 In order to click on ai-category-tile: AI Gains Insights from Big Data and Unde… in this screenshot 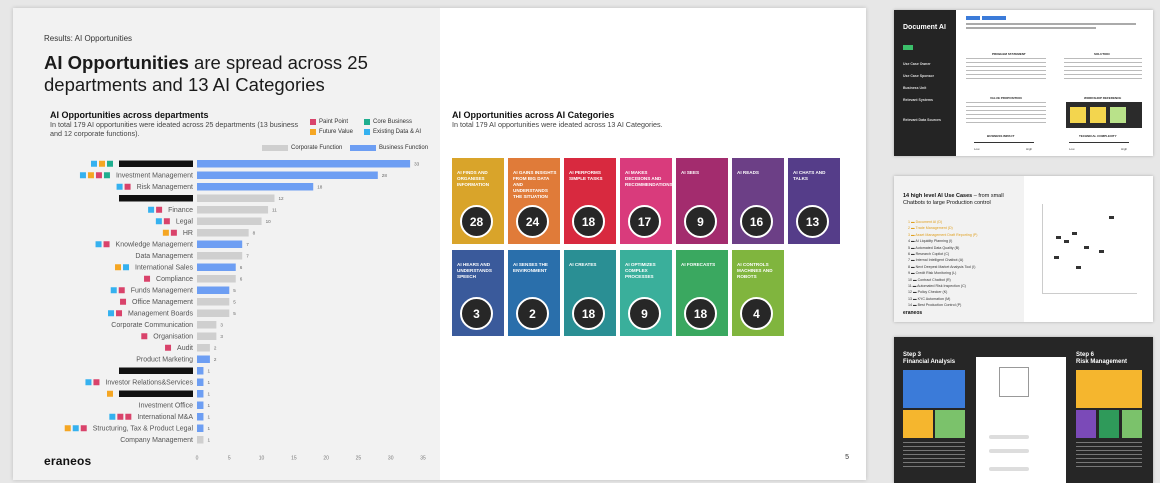, I will do `click(534, 201)`.